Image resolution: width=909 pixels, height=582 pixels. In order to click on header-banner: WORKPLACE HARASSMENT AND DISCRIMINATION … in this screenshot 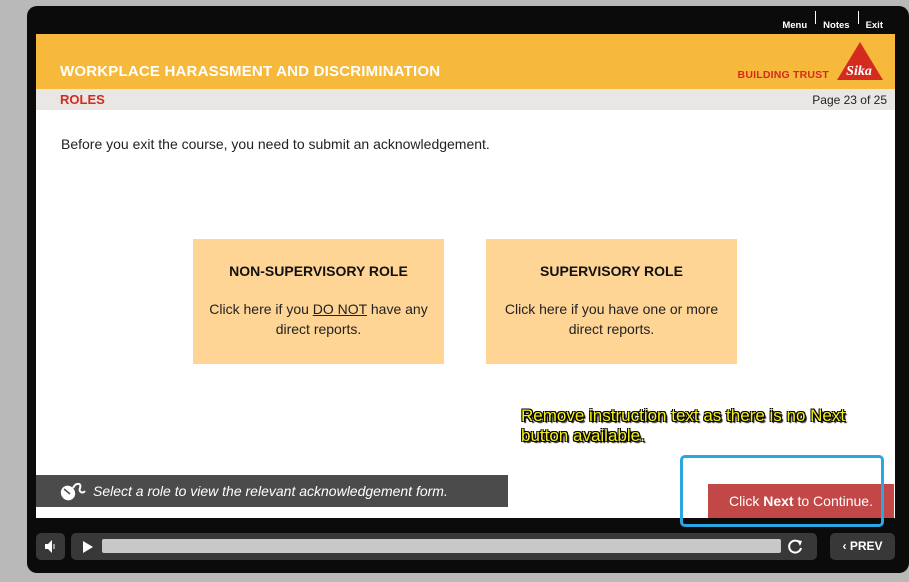, I will do `click(465, 61)`.